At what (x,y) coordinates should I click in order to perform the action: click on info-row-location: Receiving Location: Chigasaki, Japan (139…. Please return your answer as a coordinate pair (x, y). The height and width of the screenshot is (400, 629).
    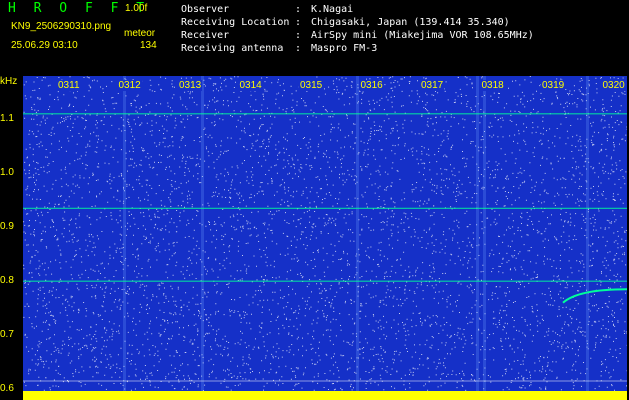
    Looking at the image, I should click on (345, 22).